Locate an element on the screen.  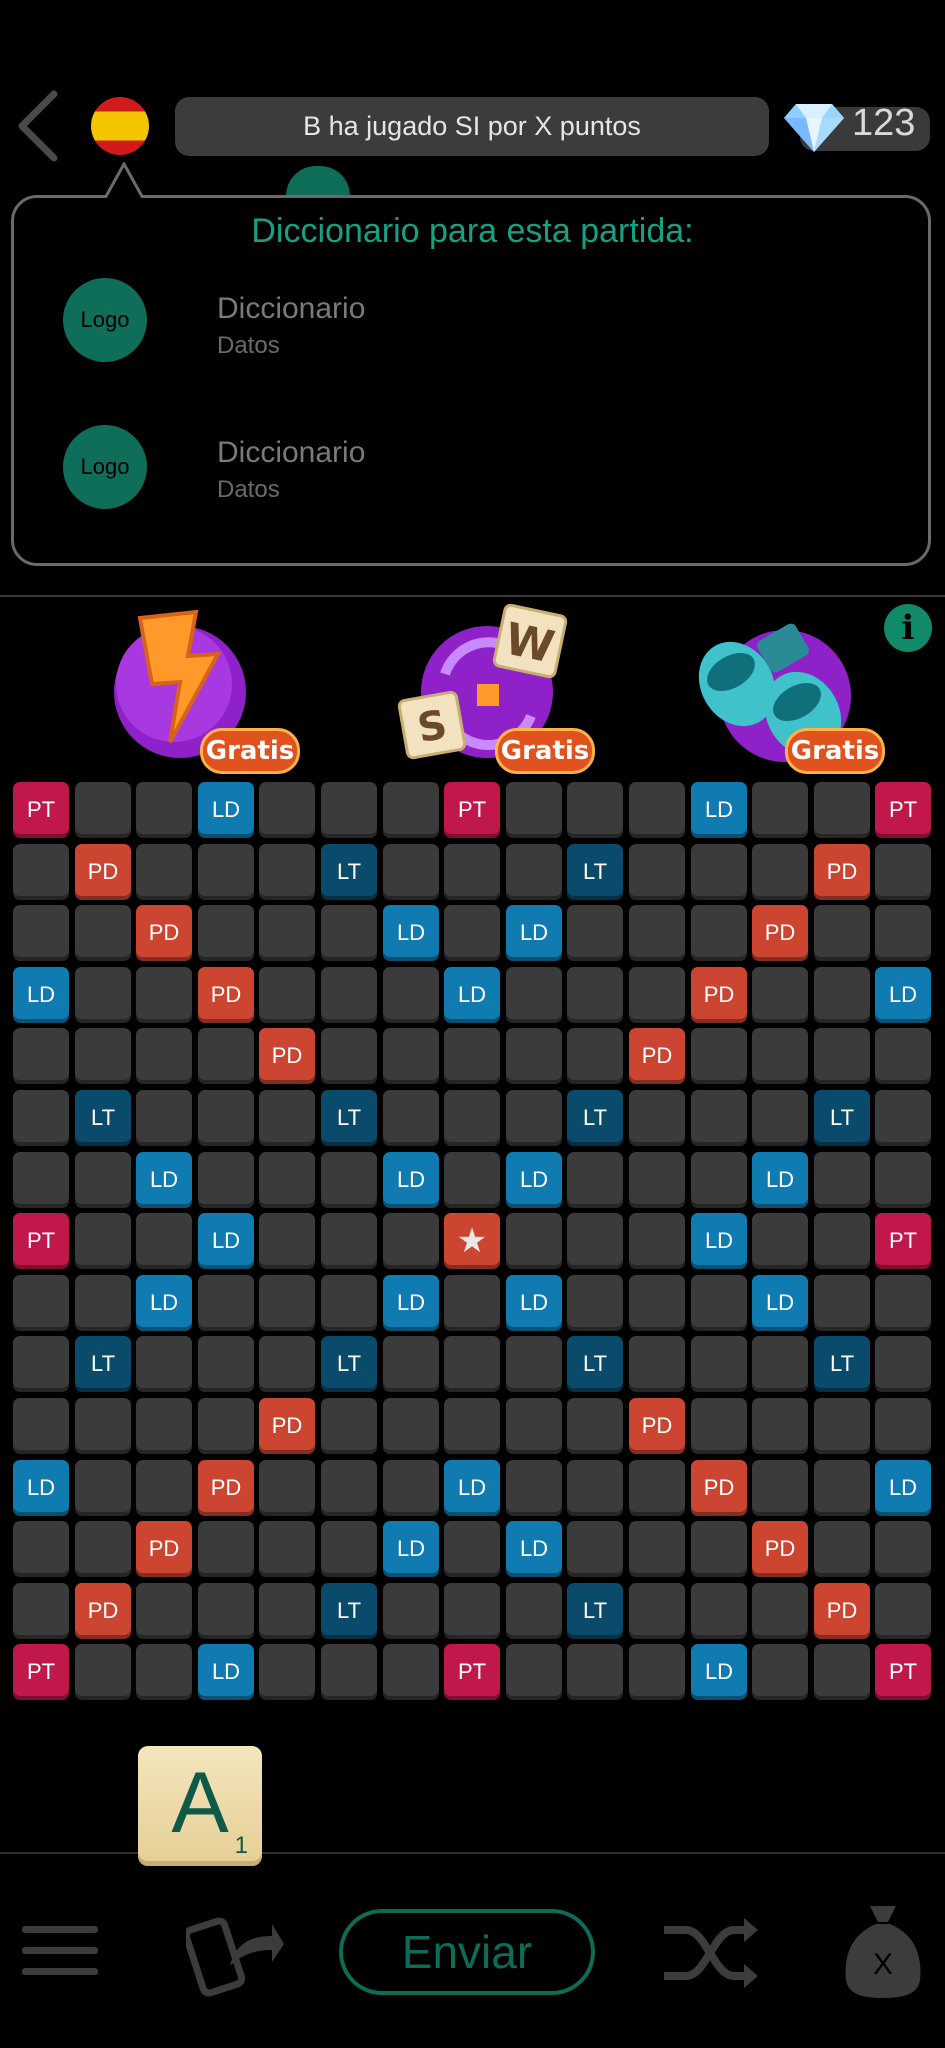
hamburger-menu-icon is located at coordinates (60, 1954).